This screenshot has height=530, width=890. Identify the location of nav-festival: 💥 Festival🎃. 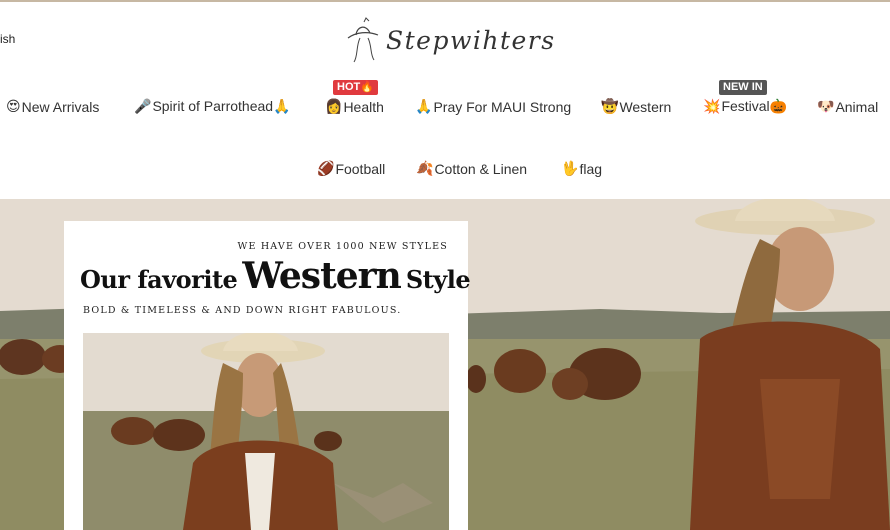
(745, 106).